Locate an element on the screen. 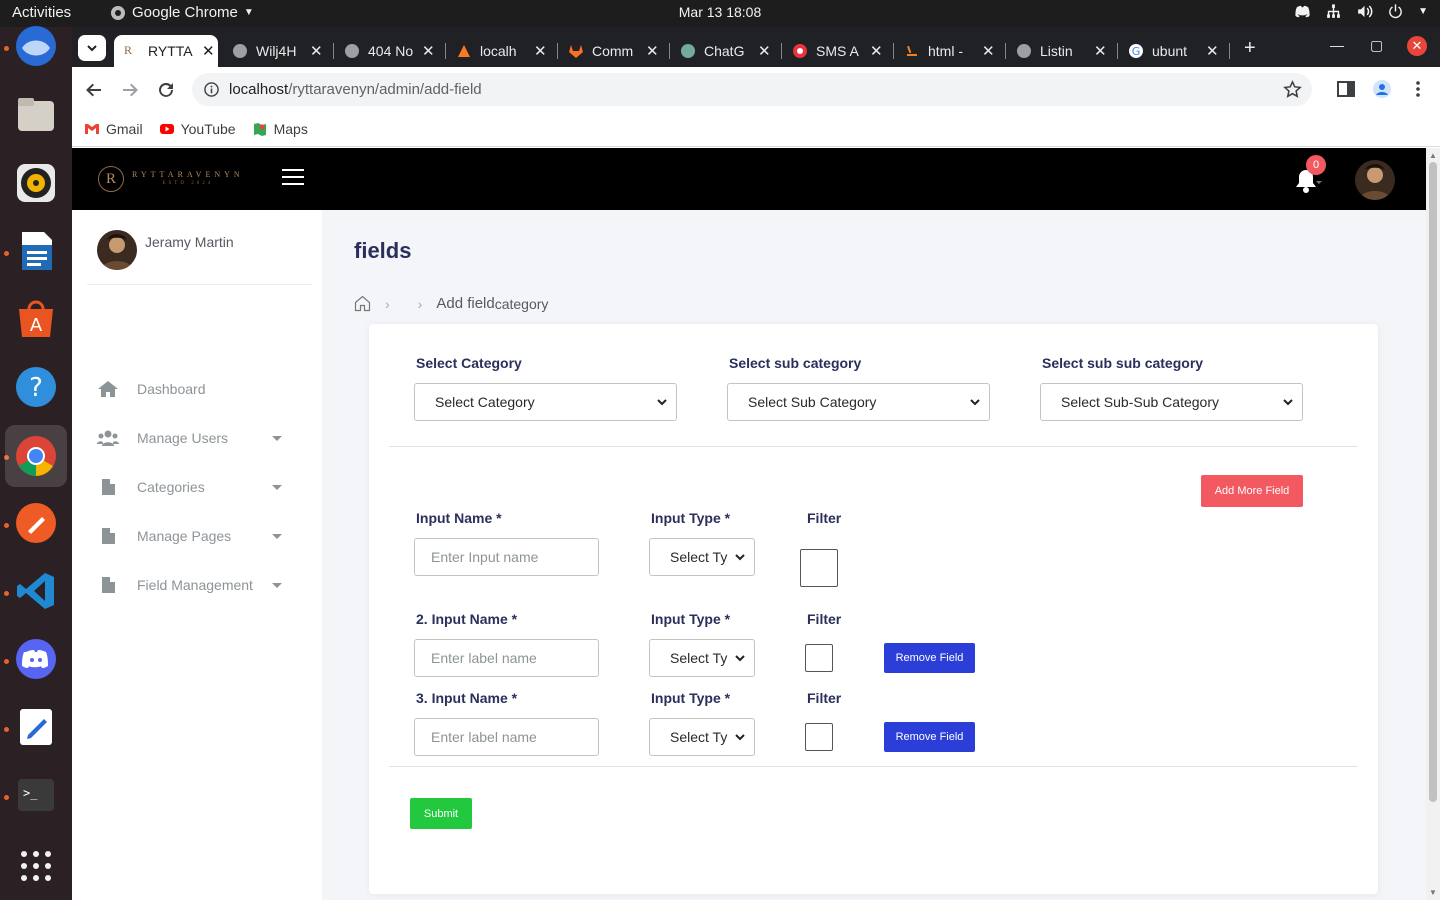  new-tab-button: + is located at coordinates (1250, 48).